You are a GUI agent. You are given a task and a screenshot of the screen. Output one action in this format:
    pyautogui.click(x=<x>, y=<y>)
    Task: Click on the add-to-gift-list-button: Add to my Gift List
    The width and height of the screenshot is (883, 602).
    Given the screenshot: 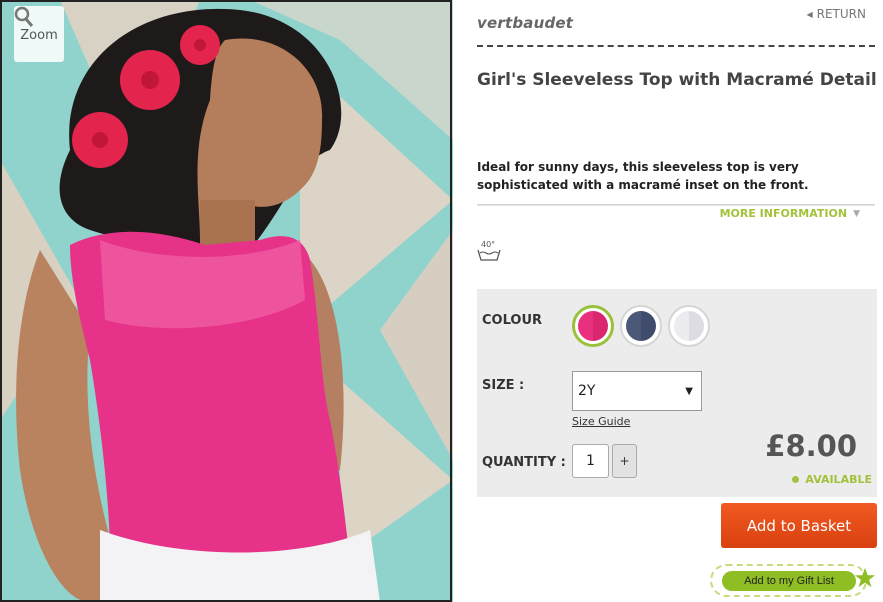 What is the action you would take?
    pyautogui.click(x=788, y=580)
    